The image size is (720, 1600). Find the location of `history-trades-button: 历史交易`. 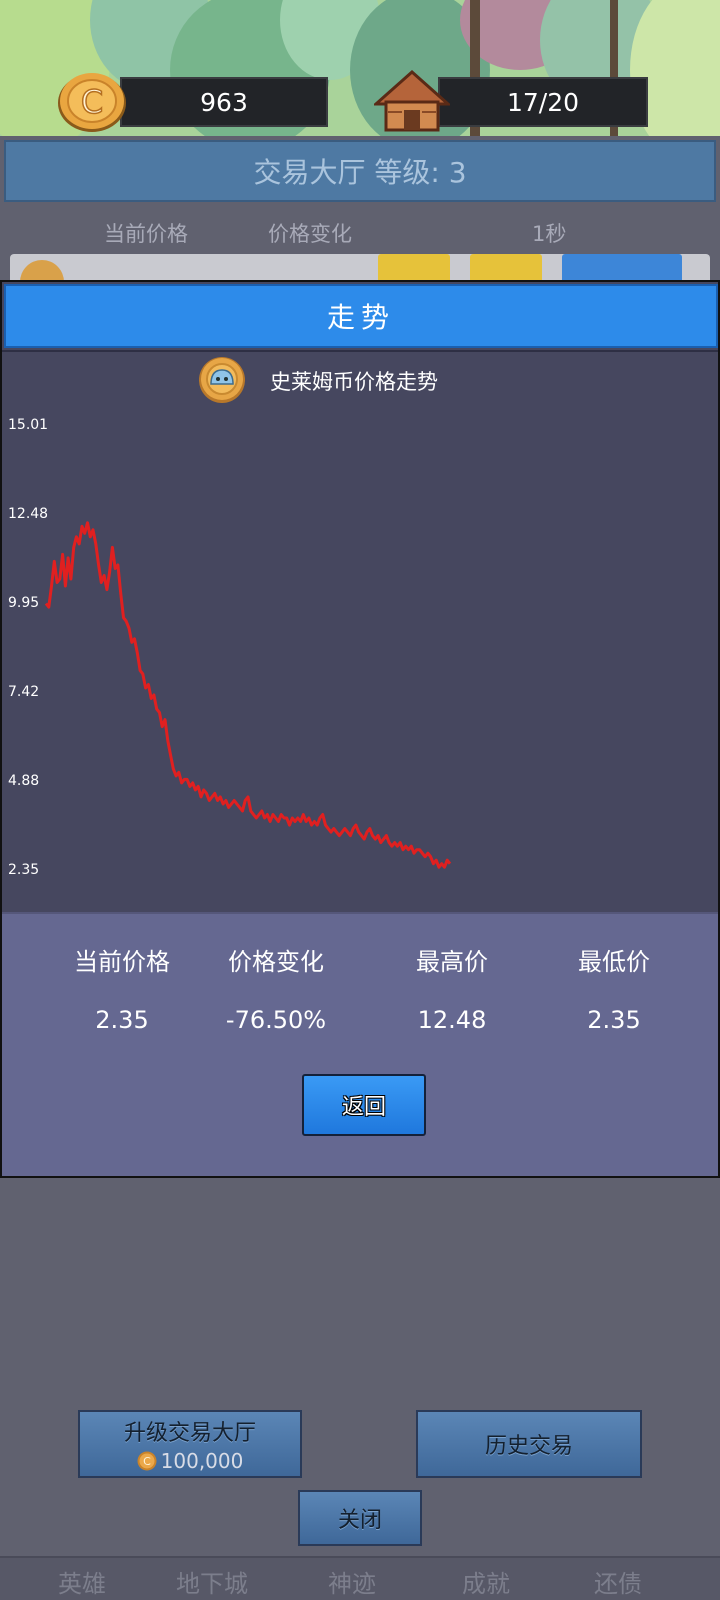

history-trades-button: 历史交易 is located at coordinates (529, 1444).